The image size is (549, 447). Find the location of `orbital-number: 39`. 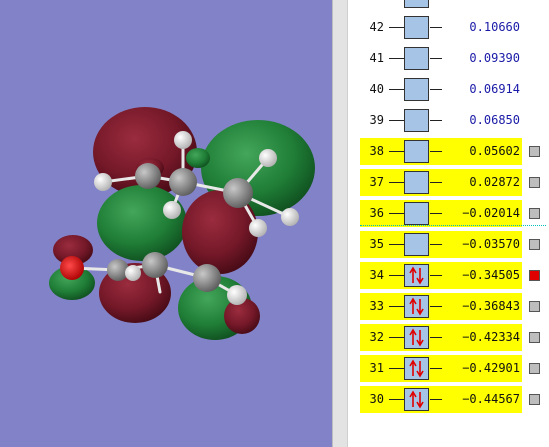

orbital-number: 39 is located at coordinates (376, 120).